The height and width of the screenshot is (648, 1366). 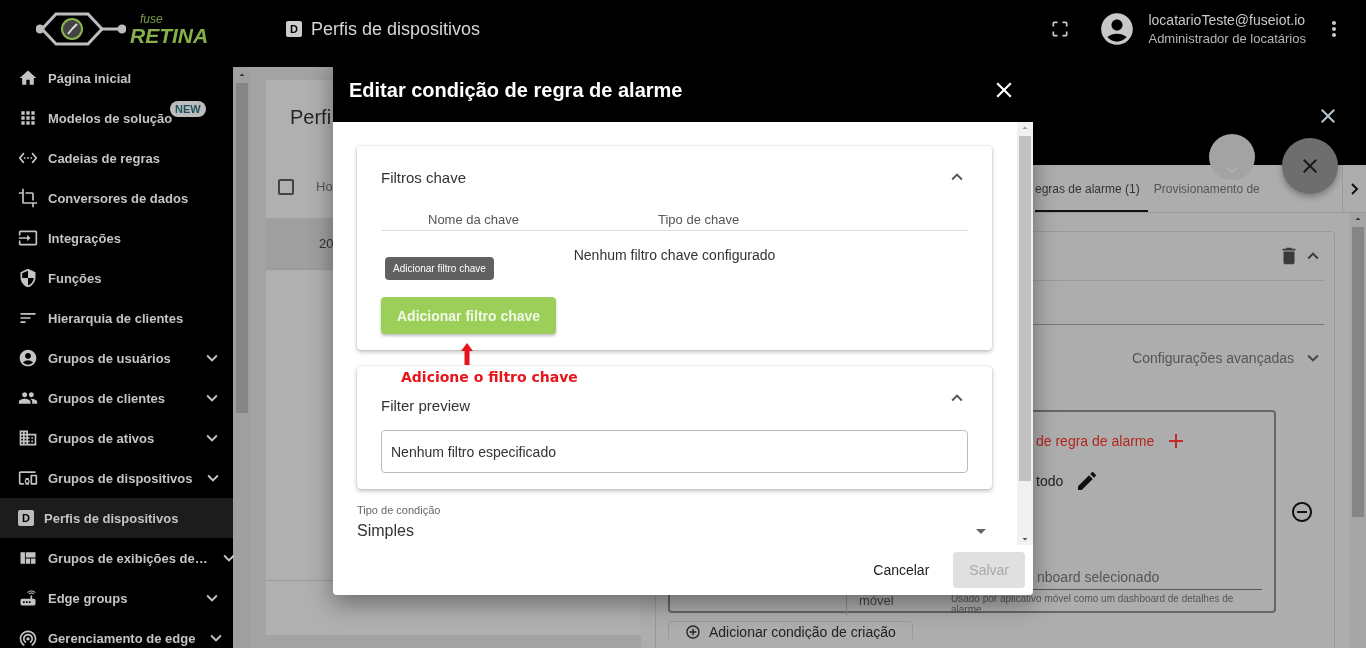 I want to click on column-text: móvel, so click(x=876, y=600).